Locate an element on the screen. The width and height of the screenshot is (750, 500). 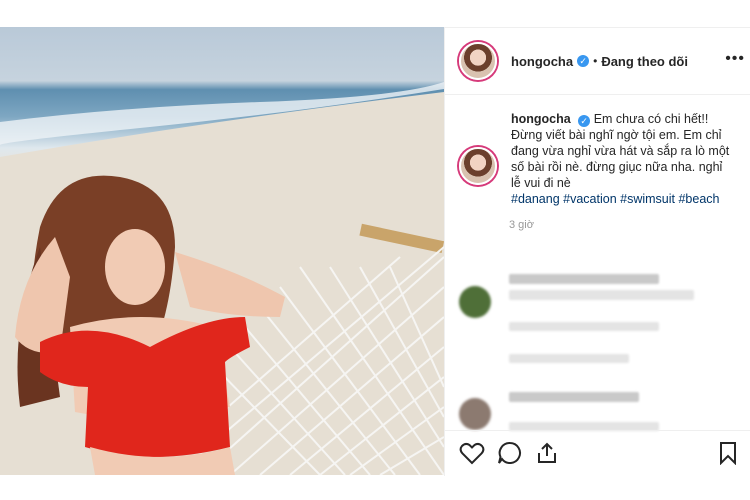
post-header: hongocha ✓ • Đang theo dõi ••• is located at coordinates (597, 61).